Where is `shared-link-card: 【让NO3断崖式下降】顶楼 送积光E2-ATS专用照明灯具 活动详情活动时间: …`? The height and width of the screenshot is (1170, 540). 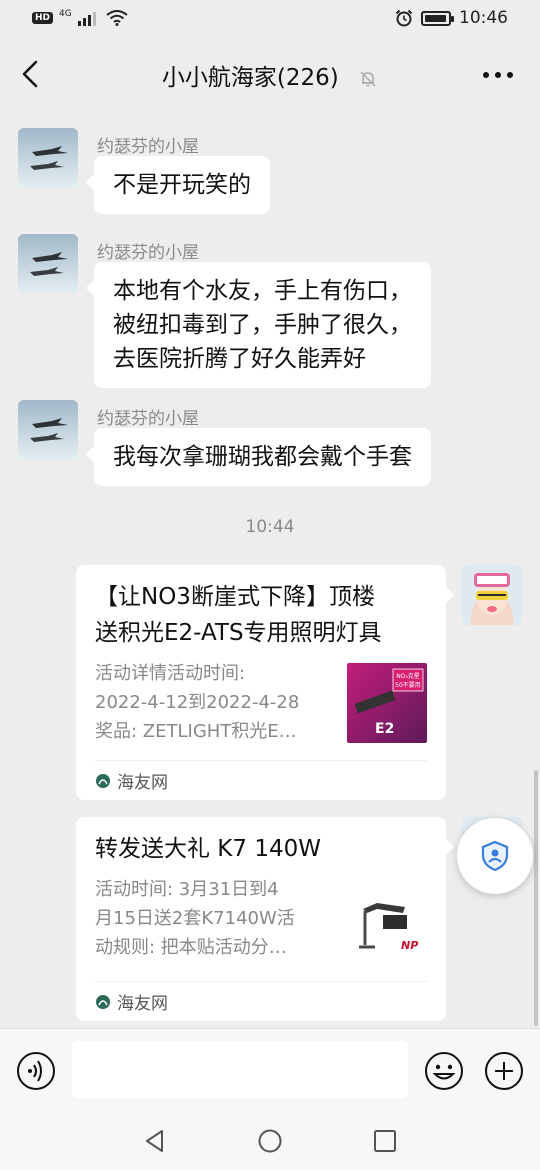 shared-link-card: 【让NO3断崖式下降】顶楼 送积光E2-ATS专用照明灯具 活动详情活动时间: … is located at coordinates (265, 682).